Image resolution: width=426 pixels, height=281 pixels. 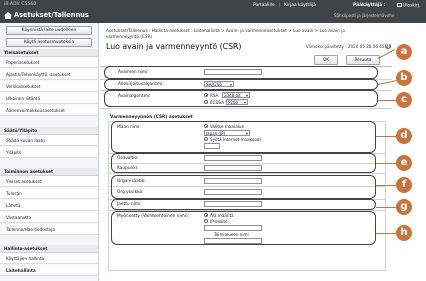 What do you see at coordinates (174, 46) in the screenshot?
I see `page-title: Luo avain ja varmenneyyntö (CSR)` at bounding box center [174, 46].